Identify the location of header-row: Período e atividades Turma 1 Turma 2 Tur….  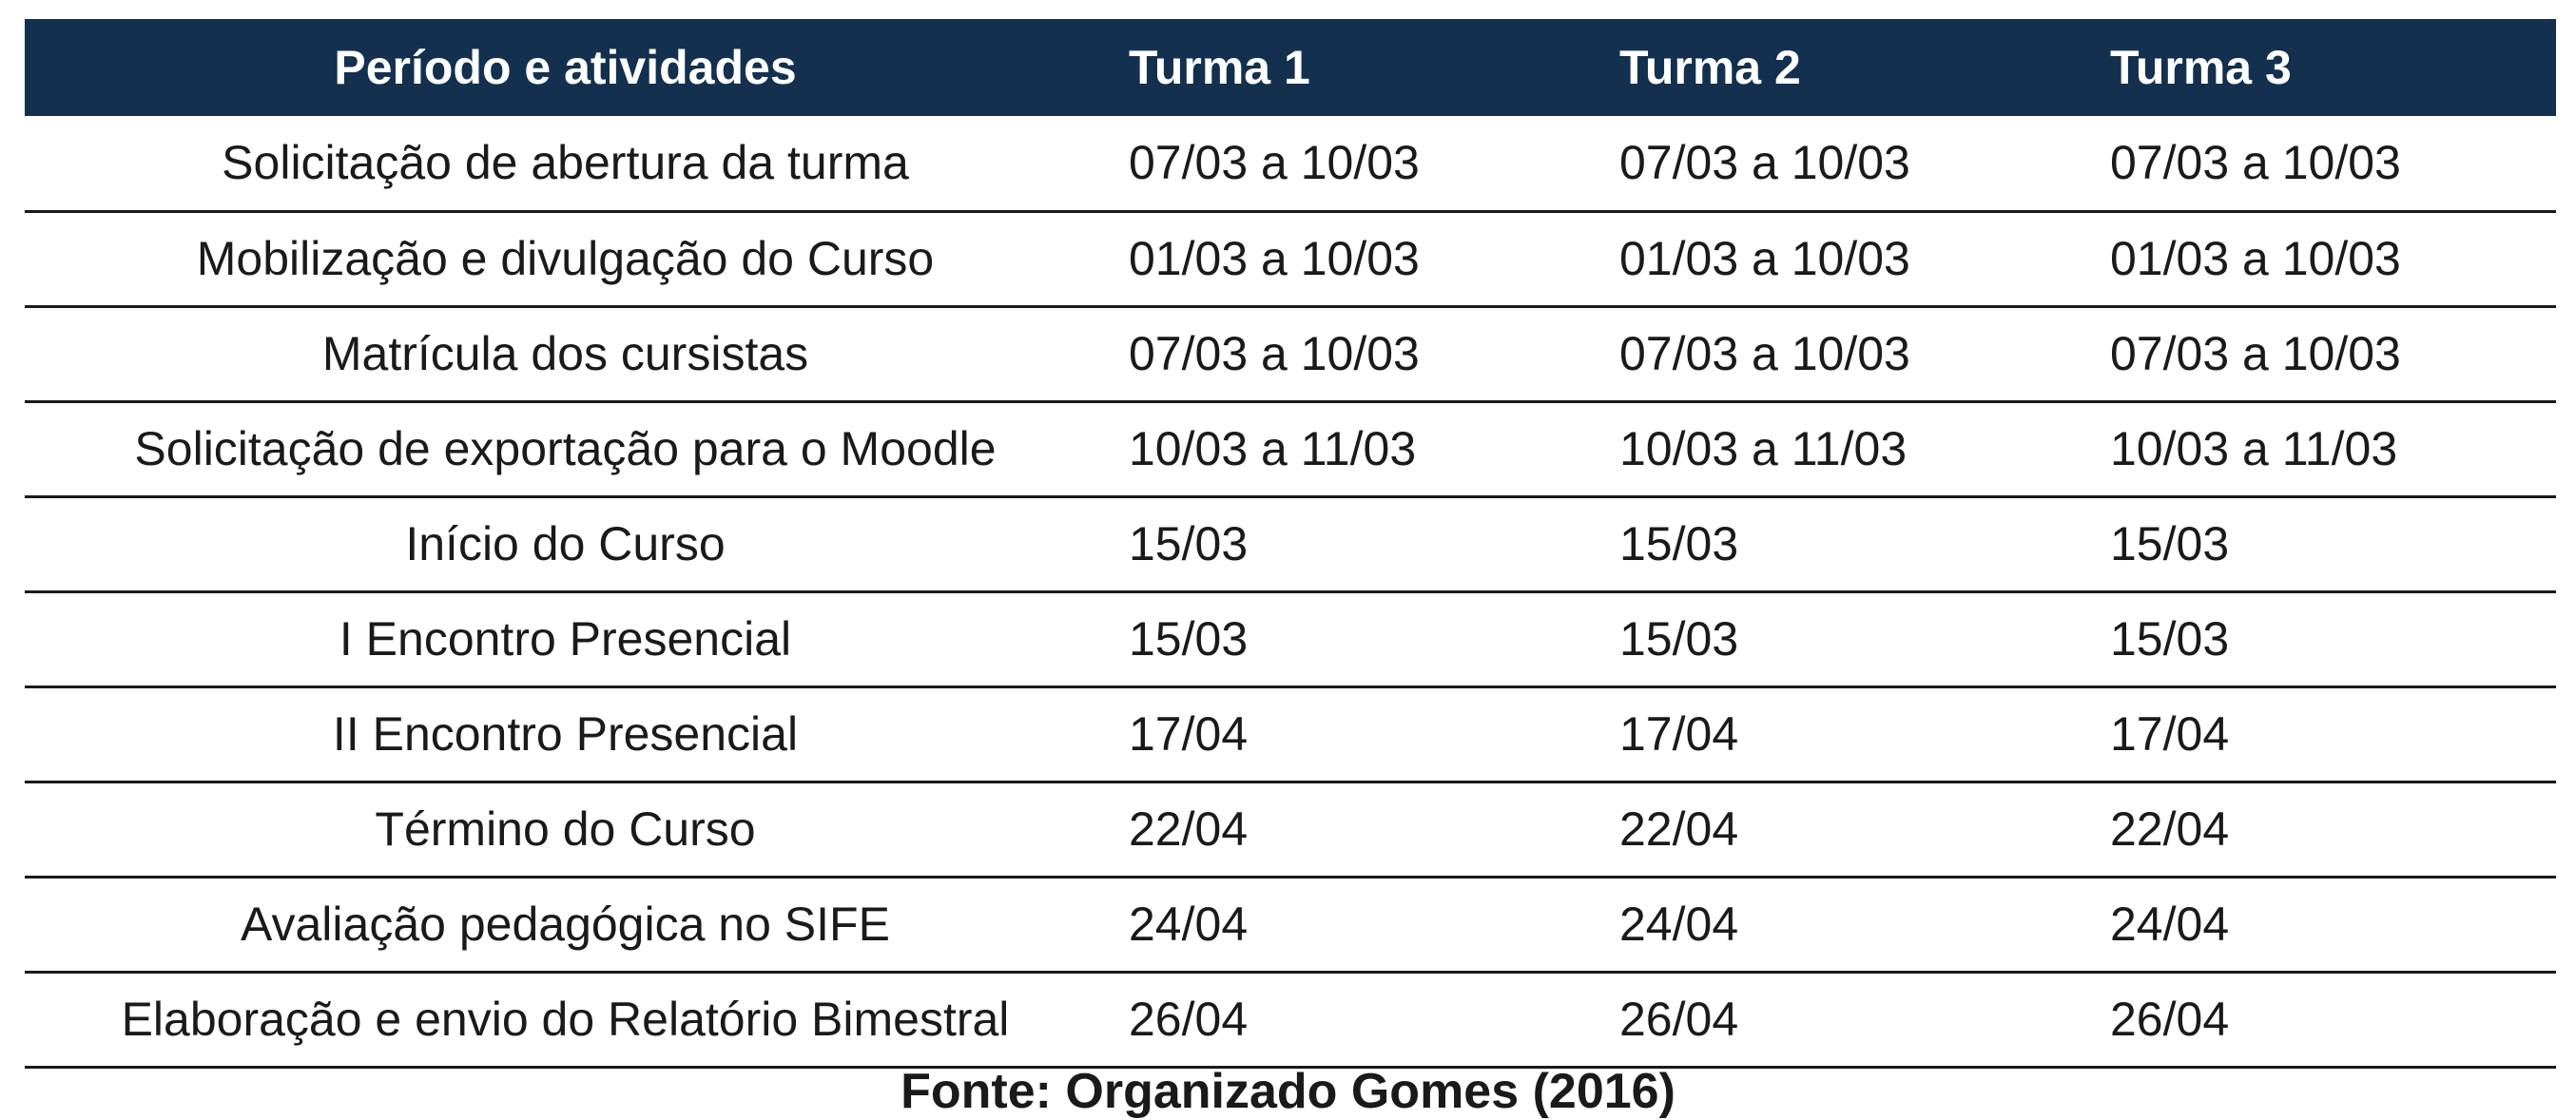
(1290, 67).